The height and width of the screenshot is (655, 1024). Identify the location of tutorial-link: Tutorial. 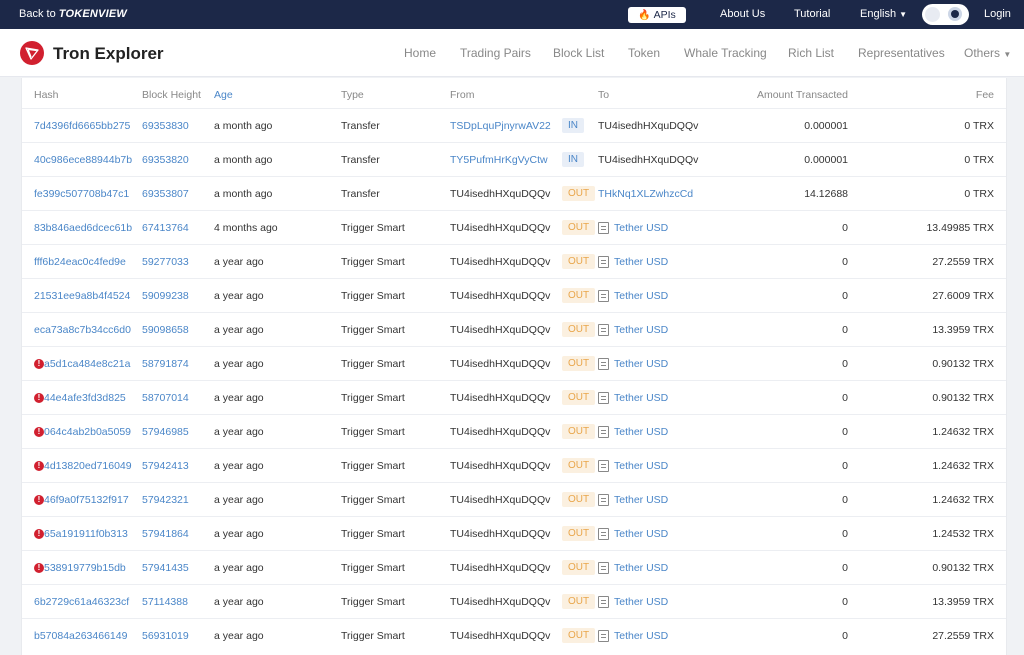
(812, 14).